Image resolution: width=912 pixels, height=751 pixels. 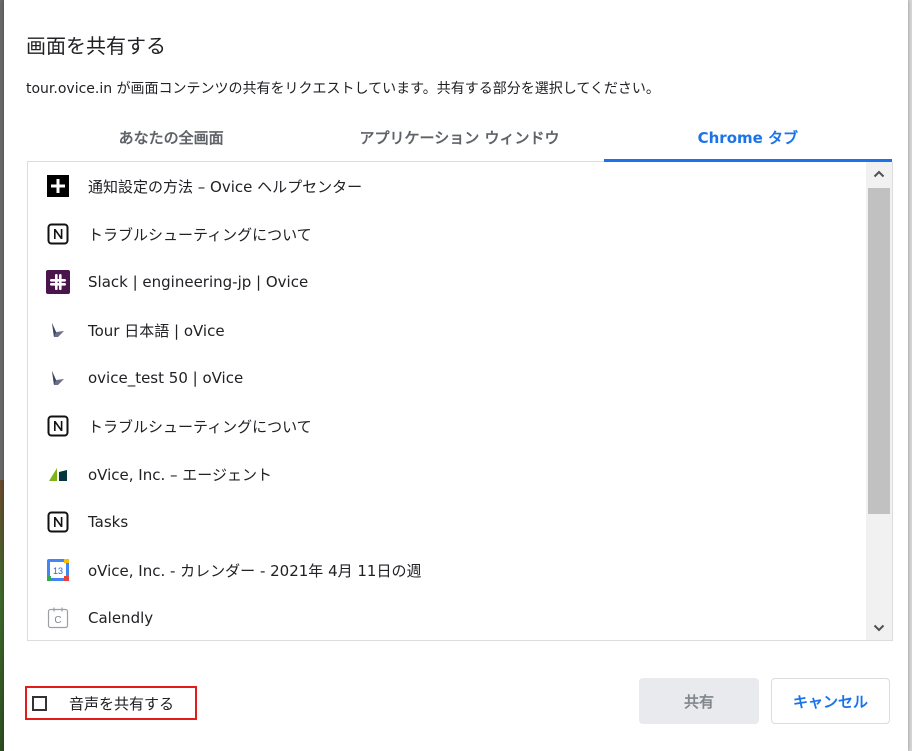 What do you see at coordinates (830, 701) in the screenshot?
I see `cancel-button: キャンセル` at bounding box center [830, 701].